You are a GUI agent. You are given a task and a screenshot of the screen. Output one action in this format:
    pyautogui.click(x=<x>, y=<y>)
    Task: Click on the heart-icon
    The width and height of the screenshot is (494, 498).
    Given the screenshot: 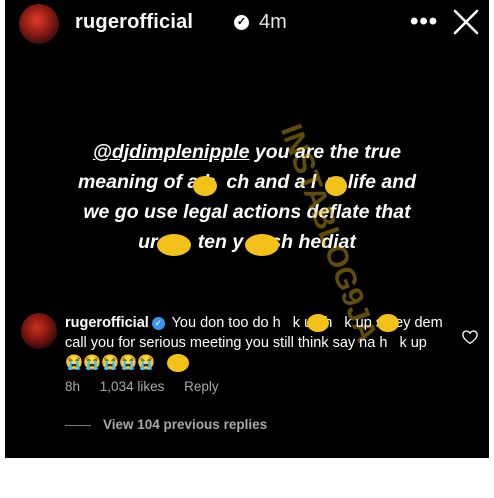 What is the action you would take?
    pyautogui.click(x=470, y=337)
    